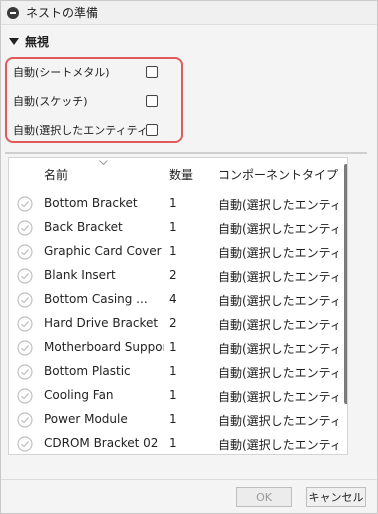  What do you see at coordinates (61, 72) in the screenshot?
I see `option-label: 自動(シートメタル)` at bounding box center [61, 72].